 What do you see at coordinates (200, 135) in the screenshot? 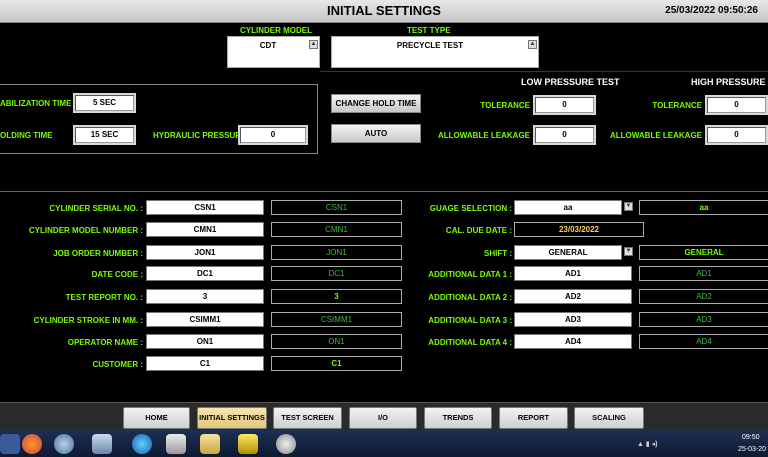
I see `hydraulic-pressure-label: HYDRAULIC PRESSURE` at bounding box center [200, 135].